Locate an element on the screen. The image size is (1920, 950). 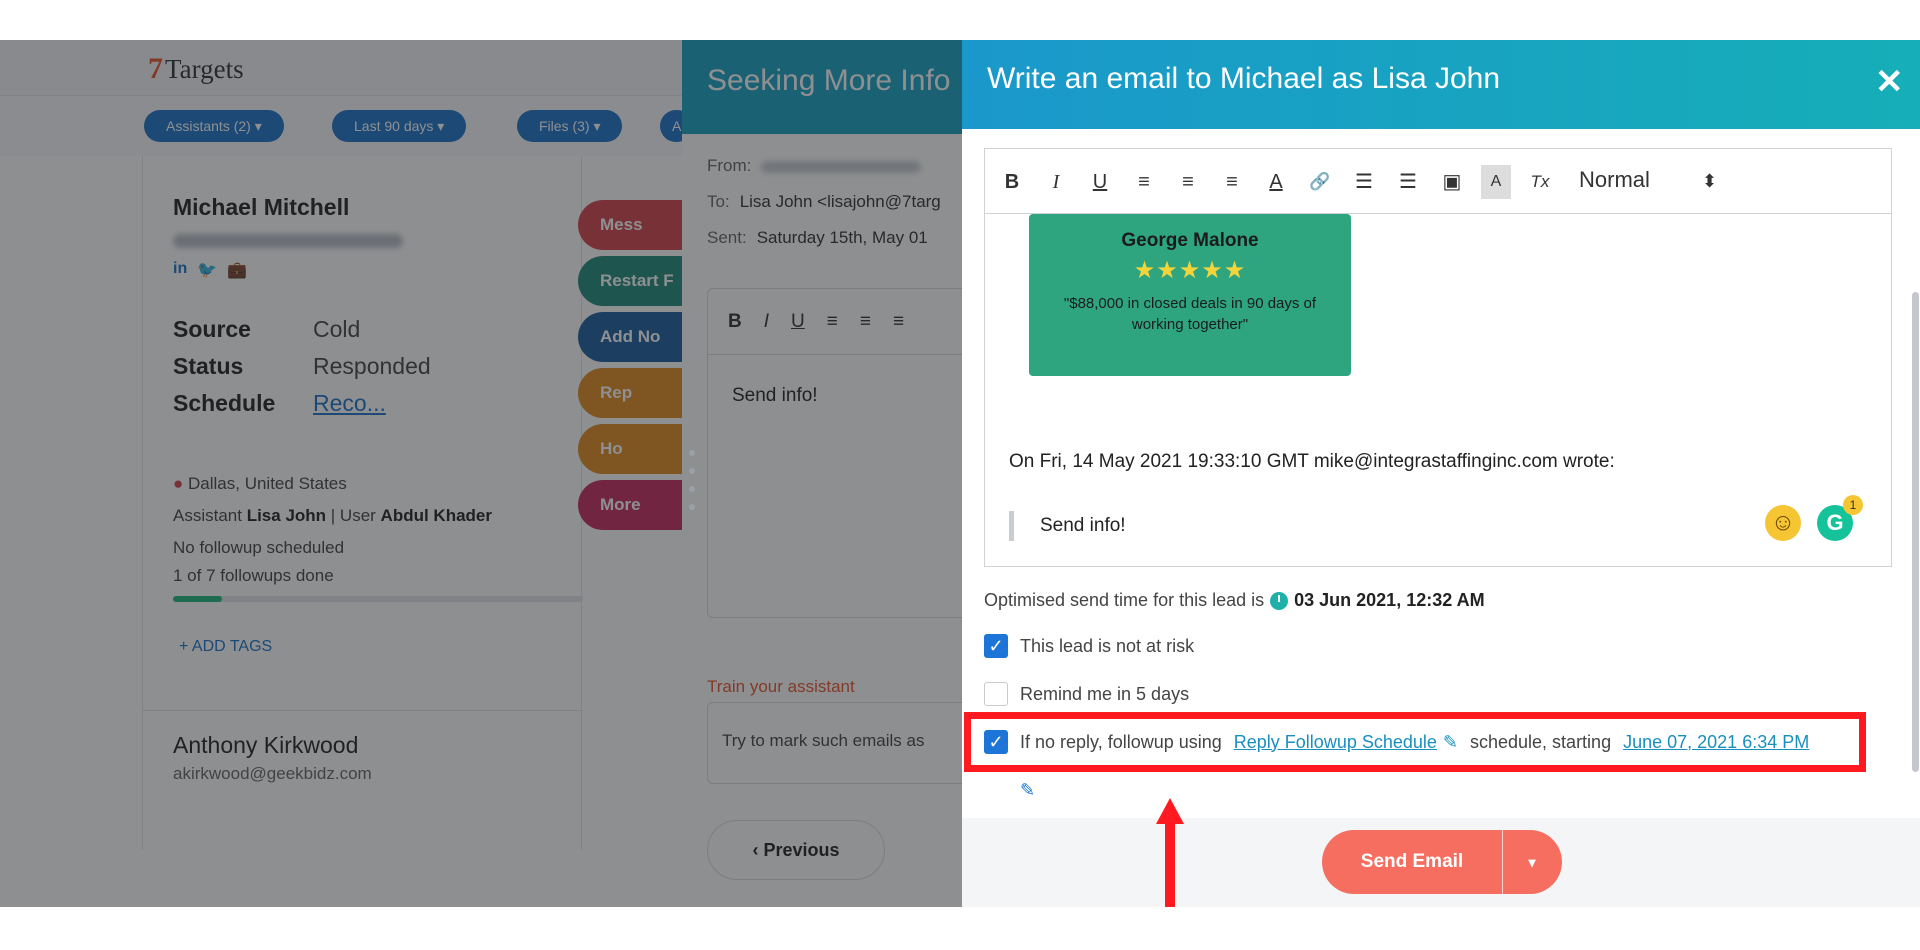
clear-format-icon: Tx is located at coordinates (1540, 182).